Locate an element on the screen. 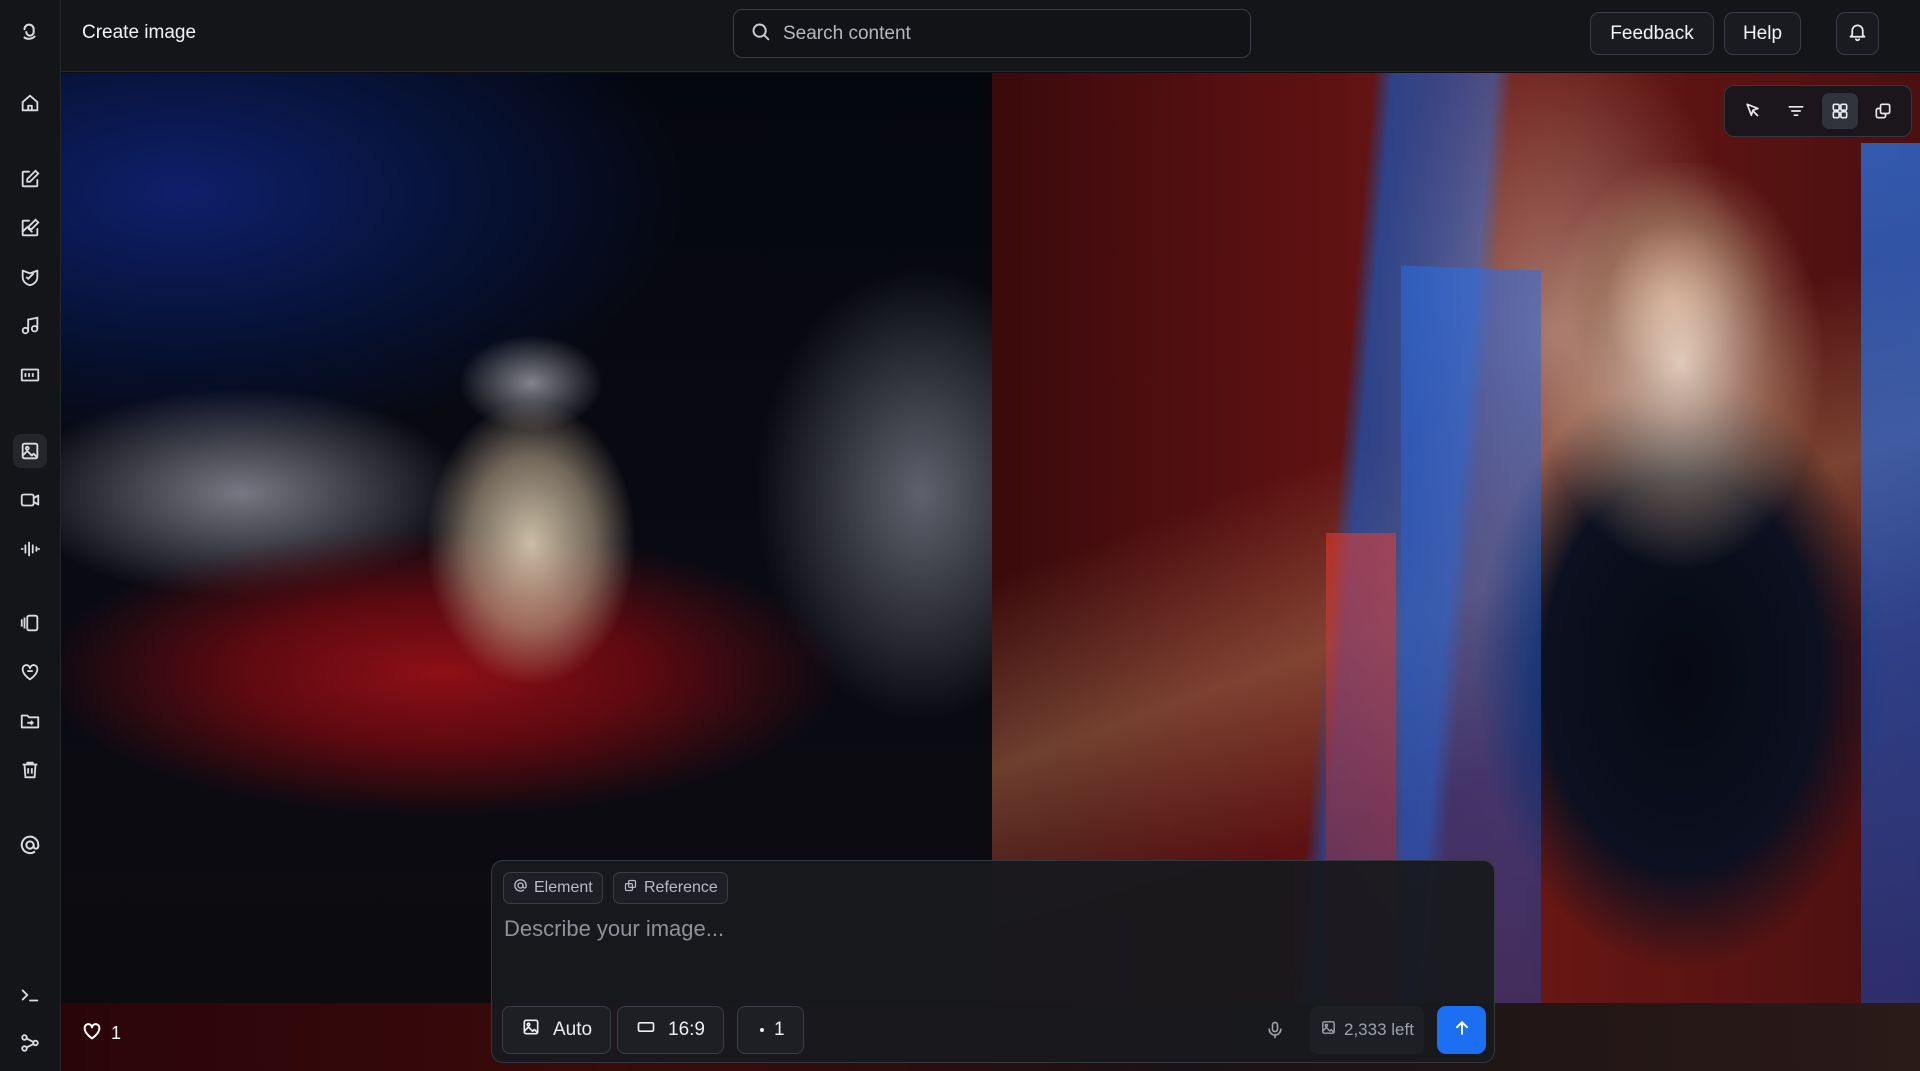  image-mode-icon is located at coordinates (531, 1030).